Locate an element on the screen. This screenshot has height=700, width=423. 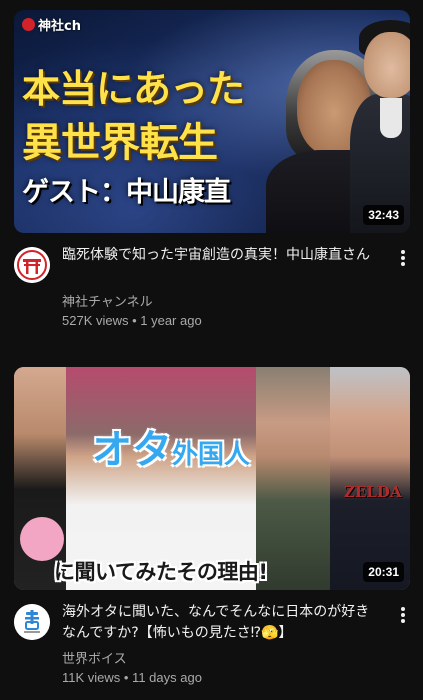
thumbnail-title-bottom: に聞いてみたその理由! is located at coordinates (161, 572).